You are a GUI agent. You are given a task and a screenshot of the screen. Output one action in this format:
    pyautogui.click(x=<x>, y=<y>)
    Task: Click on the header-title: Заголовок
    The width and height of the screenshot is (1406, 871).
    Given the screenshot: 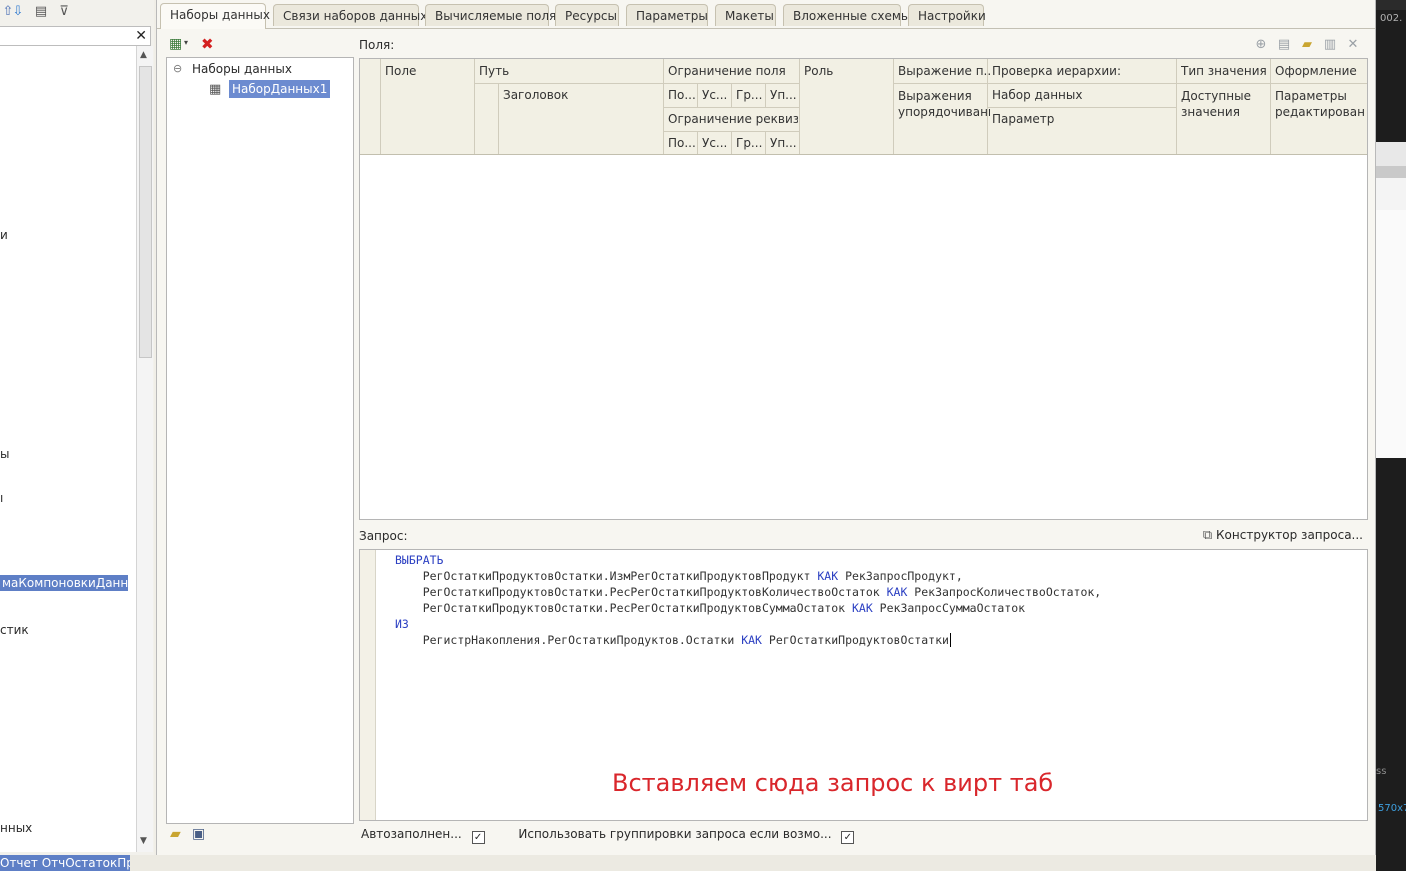 What is the action you would take?
    pyautogui.click(x=535, y=95)
    